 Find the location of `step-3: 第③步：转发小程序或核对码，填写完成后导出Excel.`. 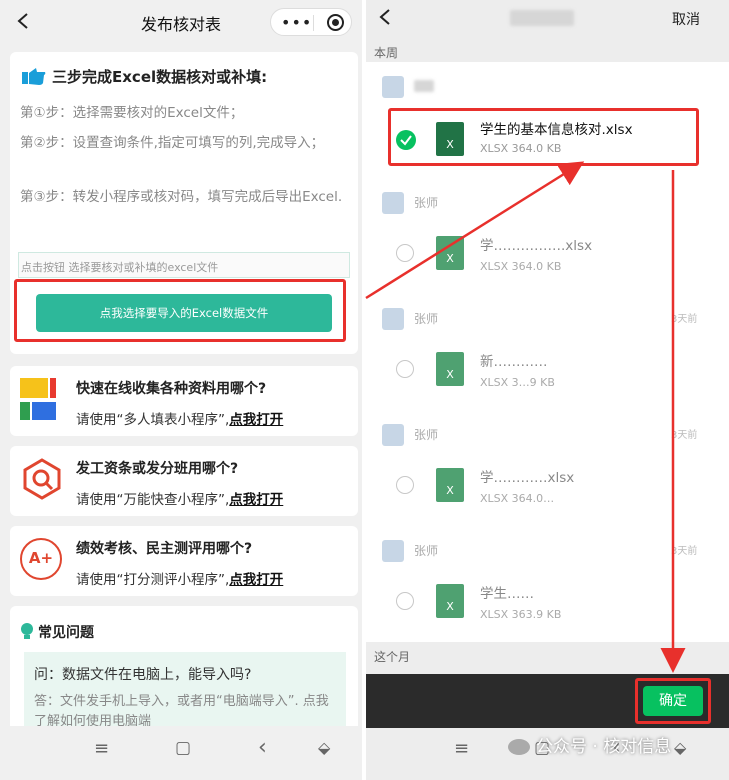

step-3: 第③步：转发小程序或核对码，填写完成后导出Excel. is located at coordinates (181, 197).